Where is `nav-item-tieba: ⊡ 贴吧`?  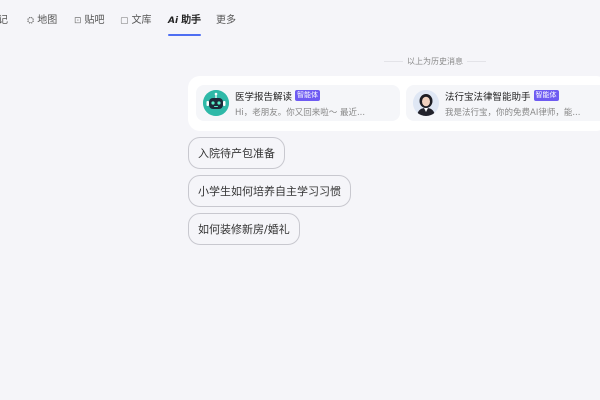
nav-item-tieba: ⊡ 贴吧 is located at coordinates (89, 25).